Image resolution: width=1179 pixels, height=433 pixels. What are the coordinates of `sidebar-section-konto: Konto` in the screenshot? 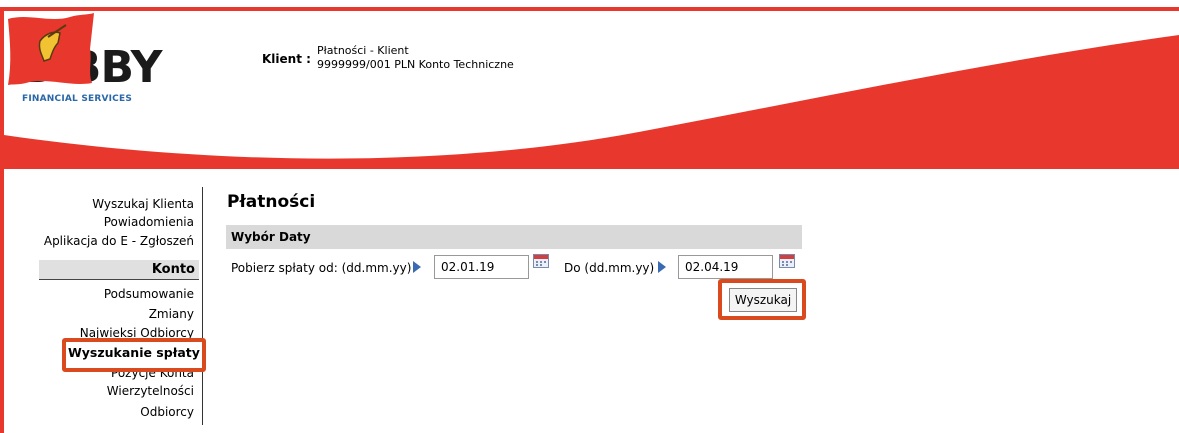 It's located at (119, 270).